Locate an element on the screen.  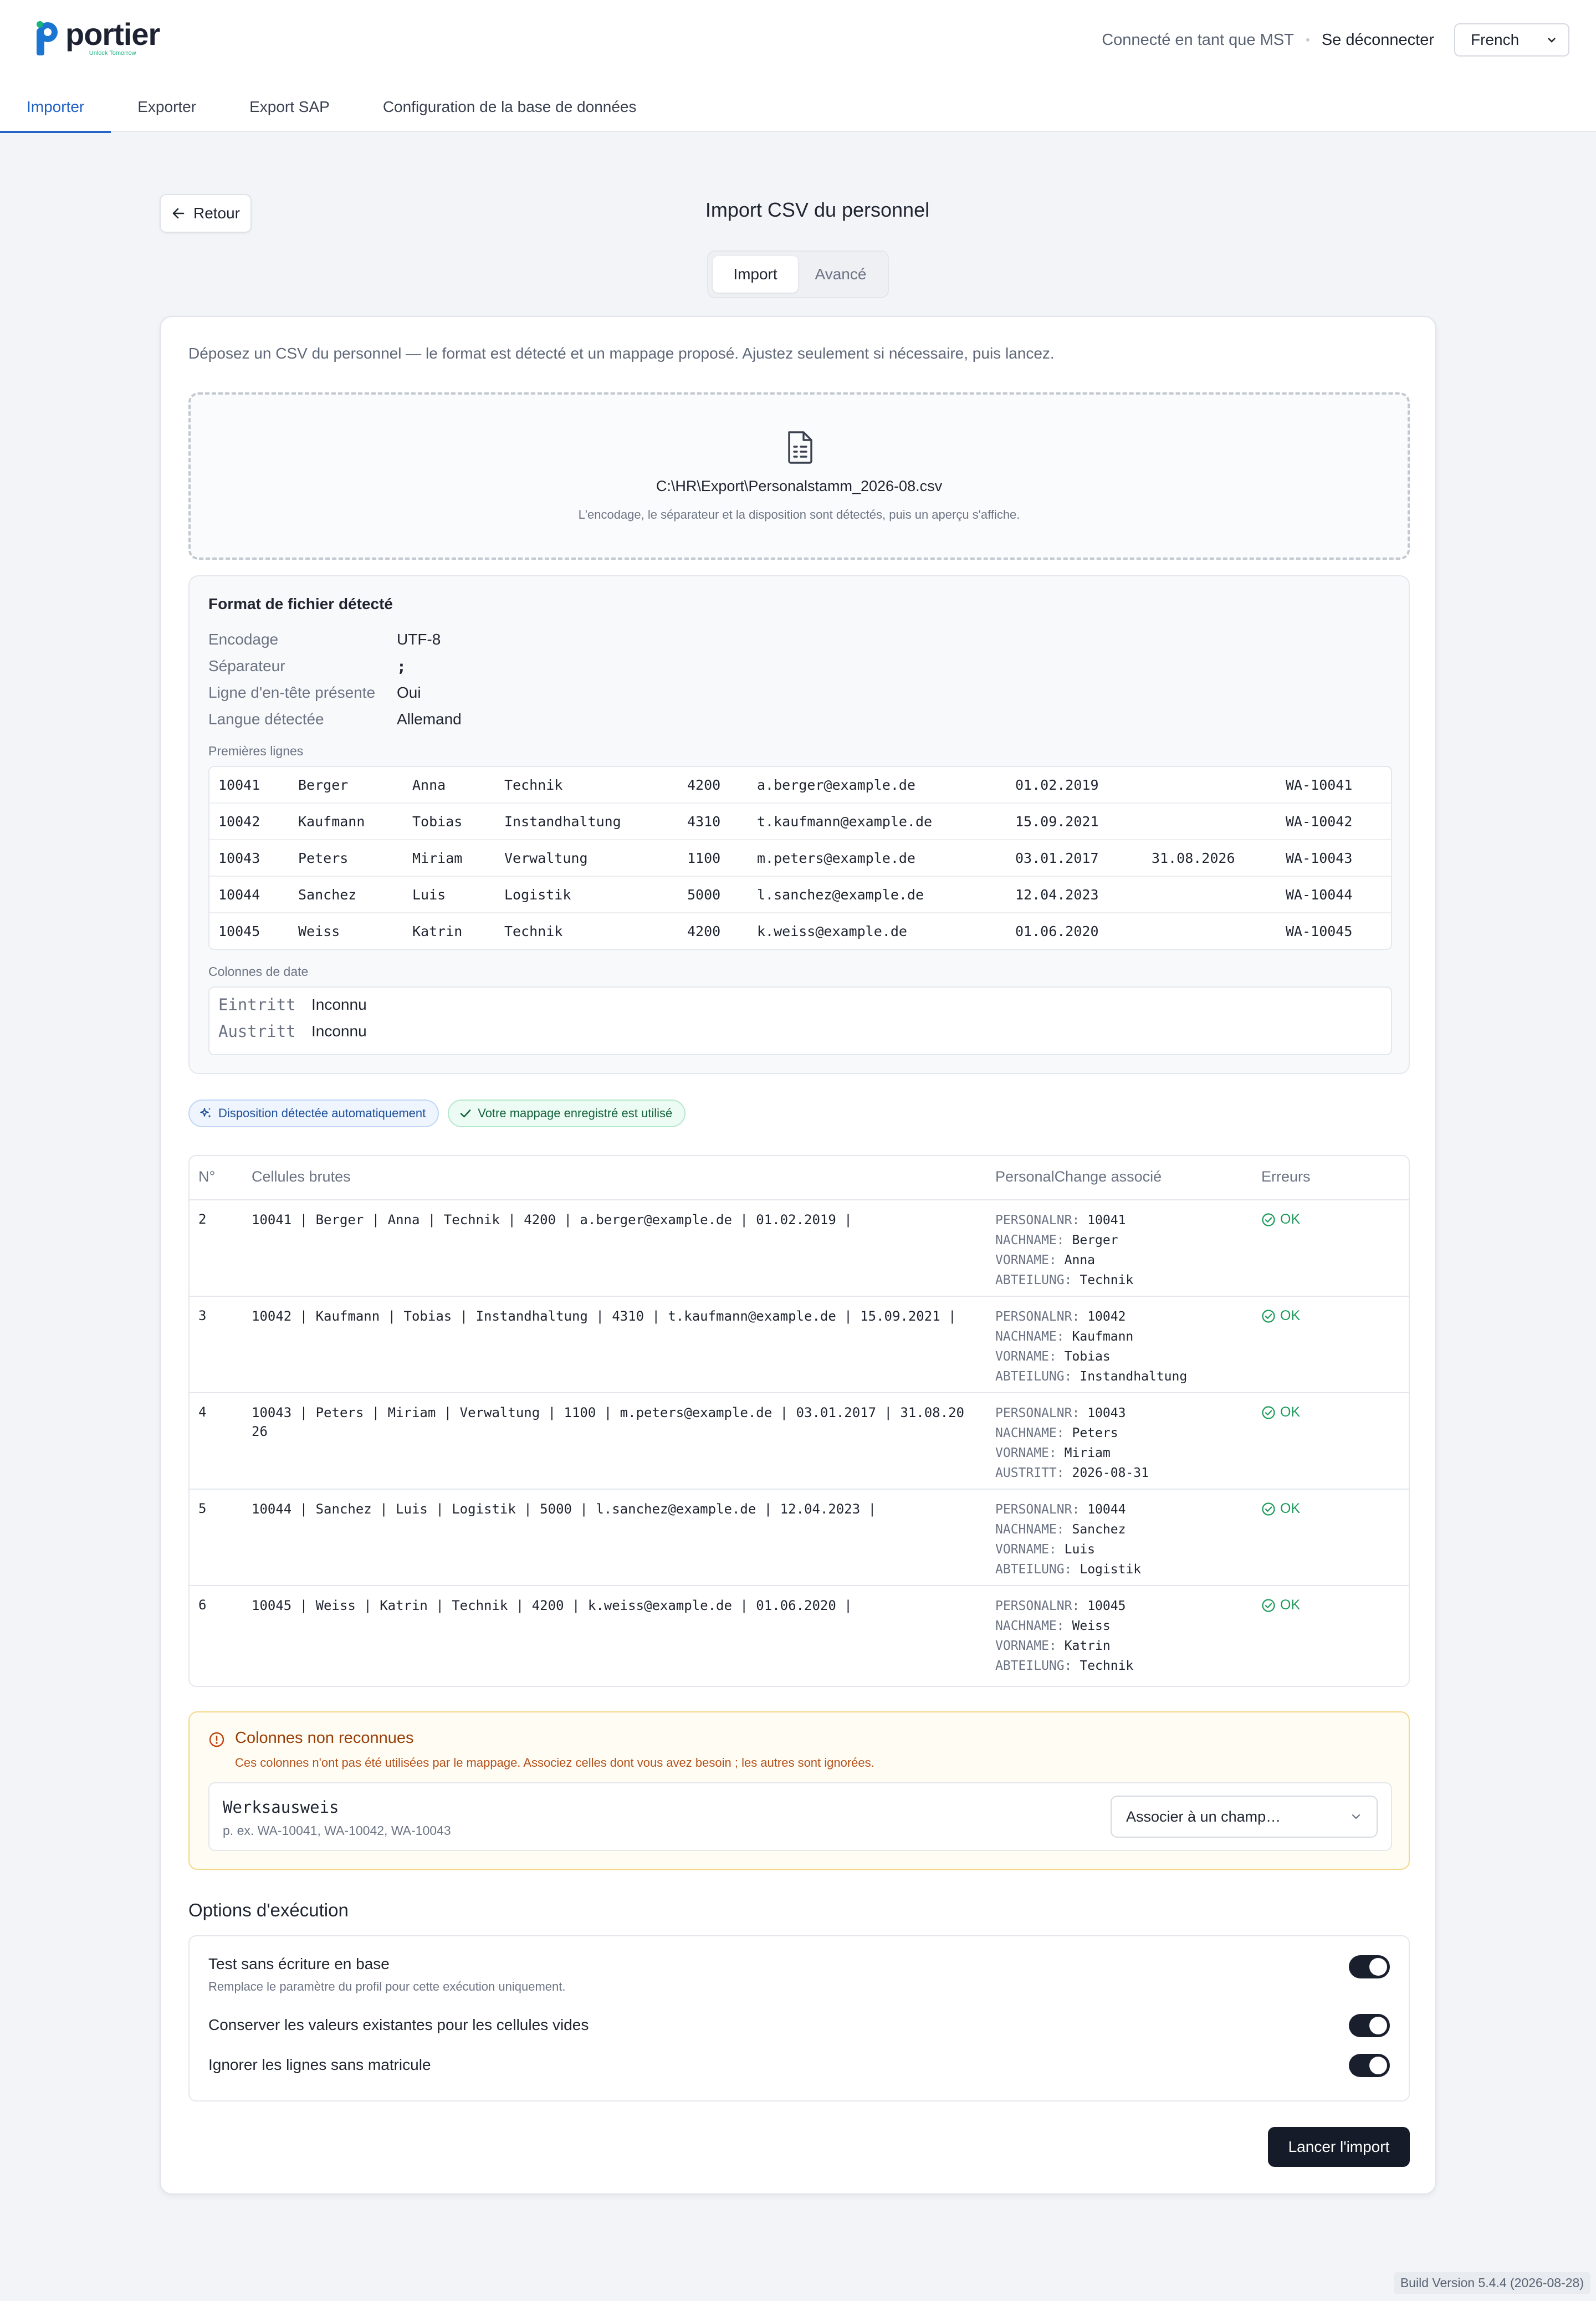
language-select: French is located at coordinates (1511, 40).